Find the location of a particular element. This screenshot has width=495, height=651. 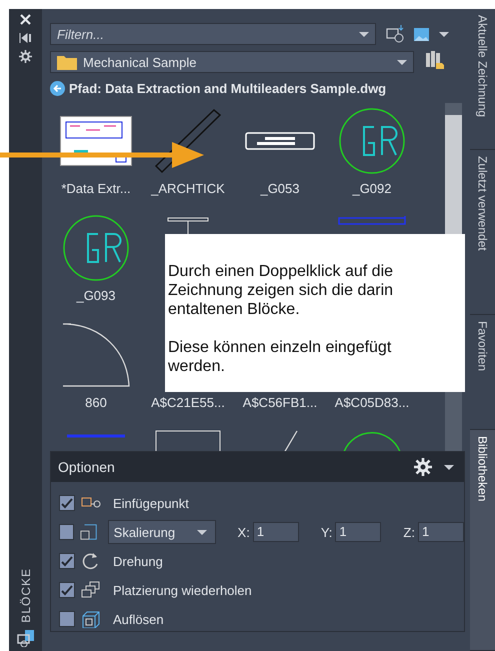

folder-icon is located at coordinates (67, 62).